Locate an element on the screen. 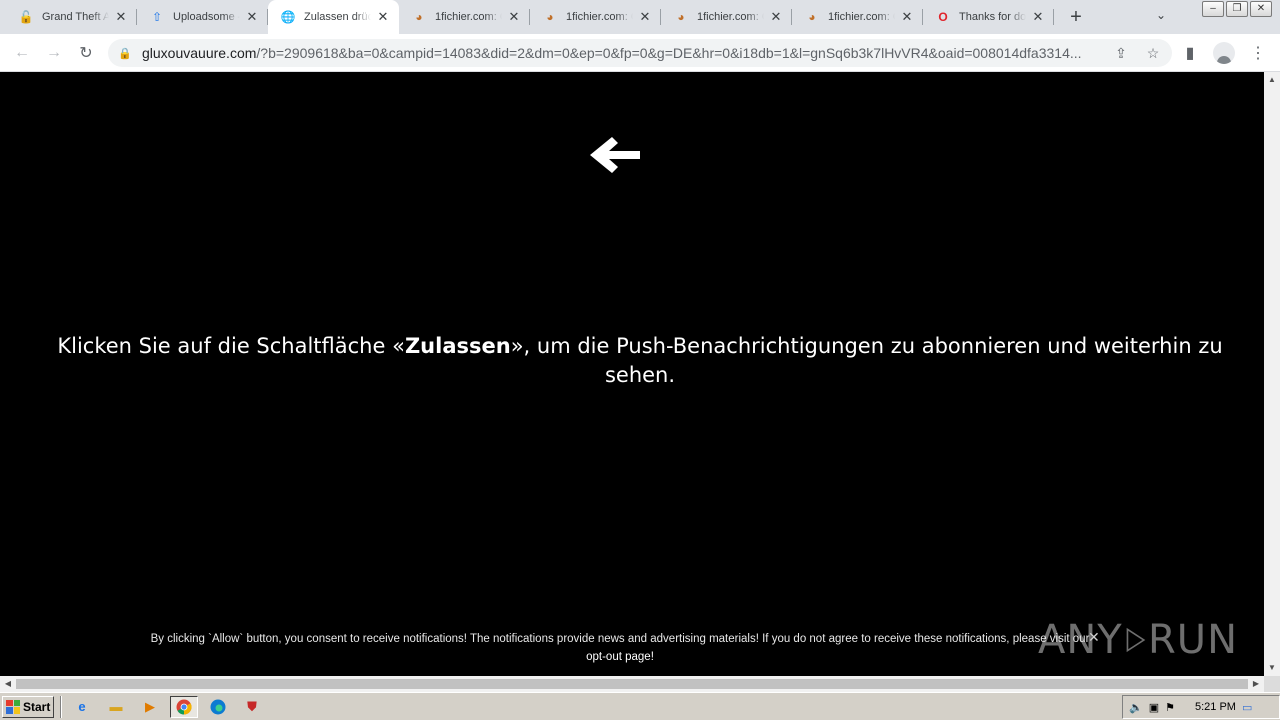  browser-tab: 🔓 Grand Theft Auto ✕ is located at coordinates (71, 17).